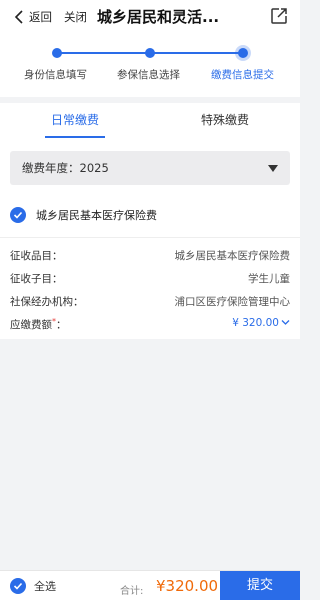  What do you see at coordinates (260, 585) in the screenshot?
I see `submit-button: 提交` at bounding box center [260, 585].